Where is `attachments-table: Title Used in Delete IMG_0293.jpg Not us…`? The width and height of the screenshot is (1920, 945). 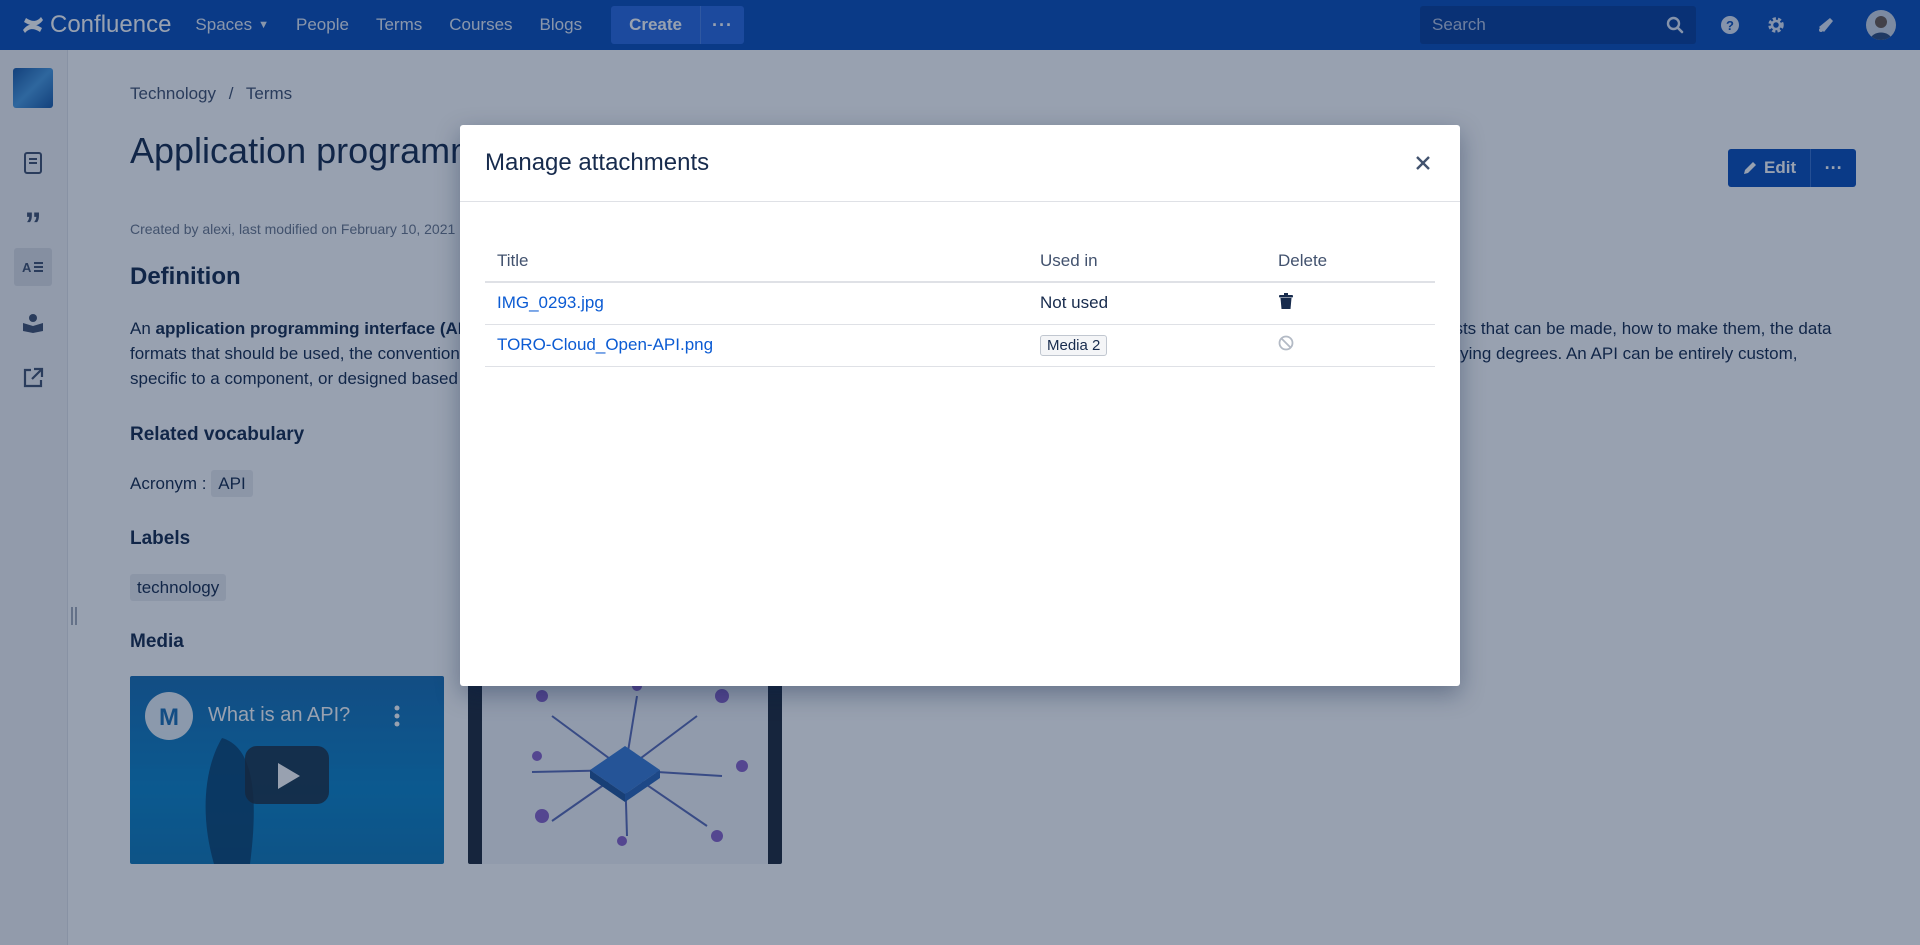
attachments-table: Title Used in Delete IMG_0293.jpg Not us… is located at coordinates (960, 303).